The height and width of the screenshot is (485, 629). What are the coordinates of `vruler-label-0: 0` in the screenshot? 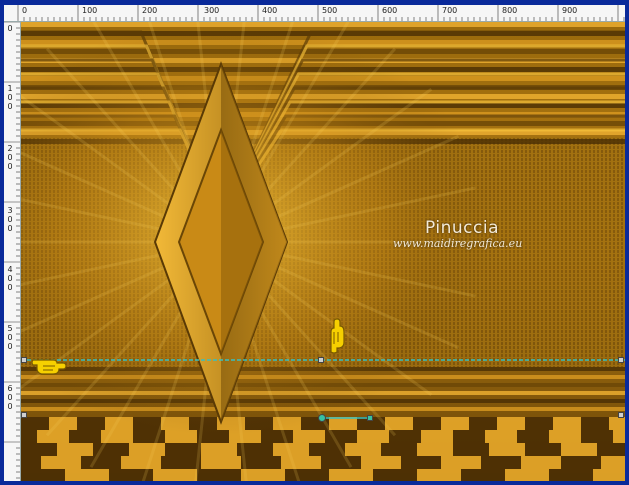 It's located at (10, 28).